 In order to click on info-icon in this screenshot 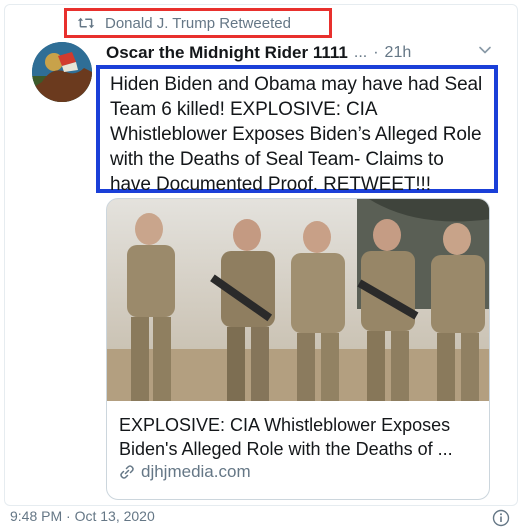, I will do `click(501, 518)`.